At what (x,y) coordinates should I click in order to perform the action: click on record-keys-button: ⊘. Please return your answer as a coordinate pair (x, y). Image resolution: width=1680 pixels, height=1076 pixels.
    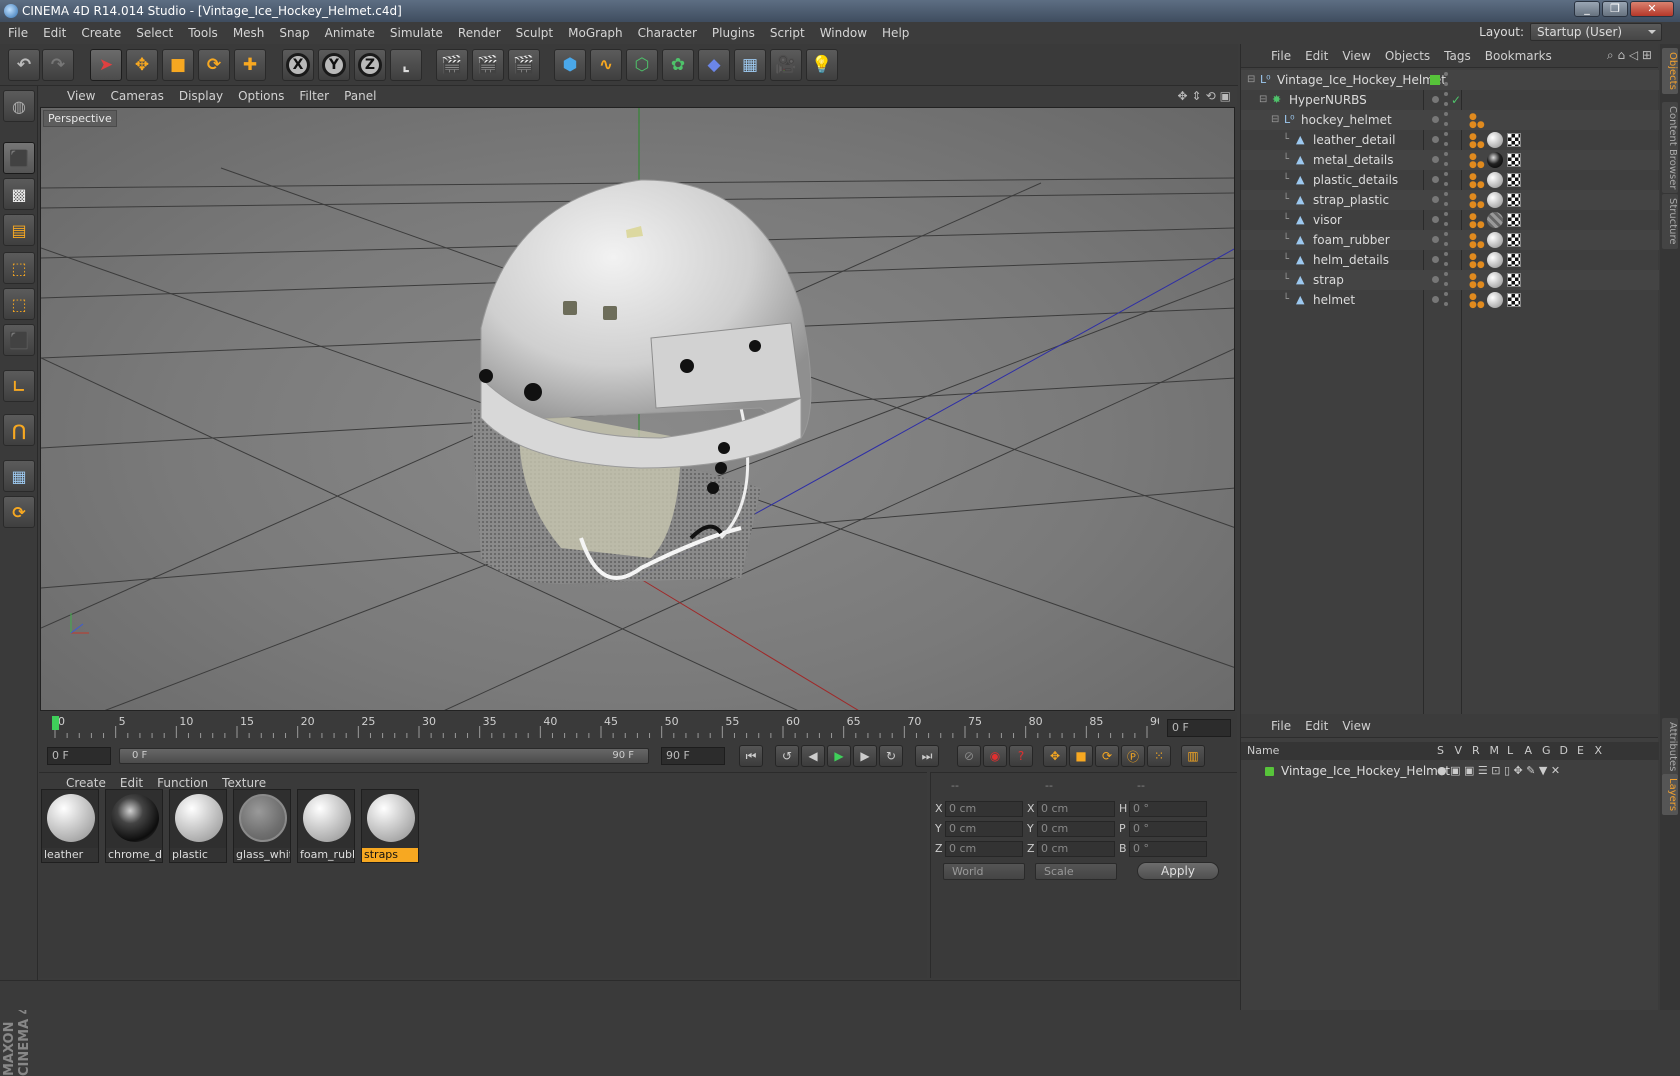
    Looking at the image, I should click on (969, 756).